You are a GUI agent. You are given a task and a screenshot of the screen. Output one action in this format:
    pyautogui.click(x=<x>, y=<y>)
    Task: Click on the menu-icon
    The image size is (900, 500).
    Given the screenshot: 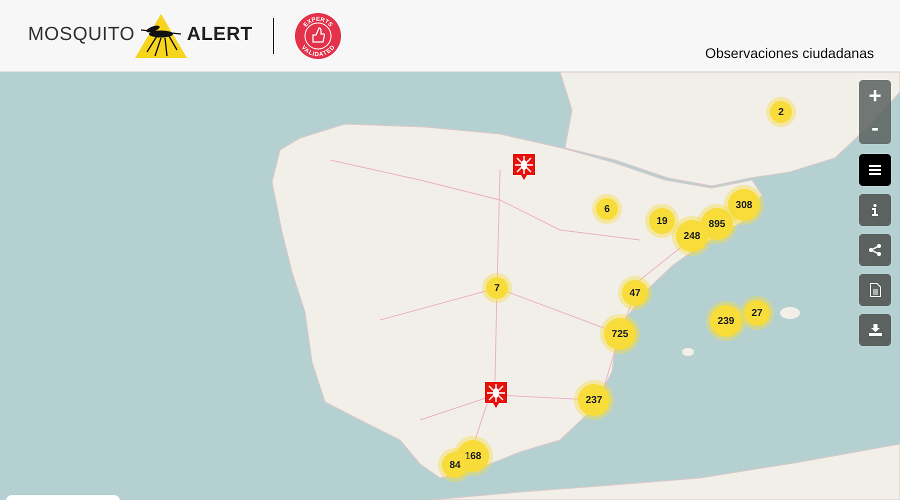 What is the action you would take?
    pyautogui.click(x=875, y=170)
    